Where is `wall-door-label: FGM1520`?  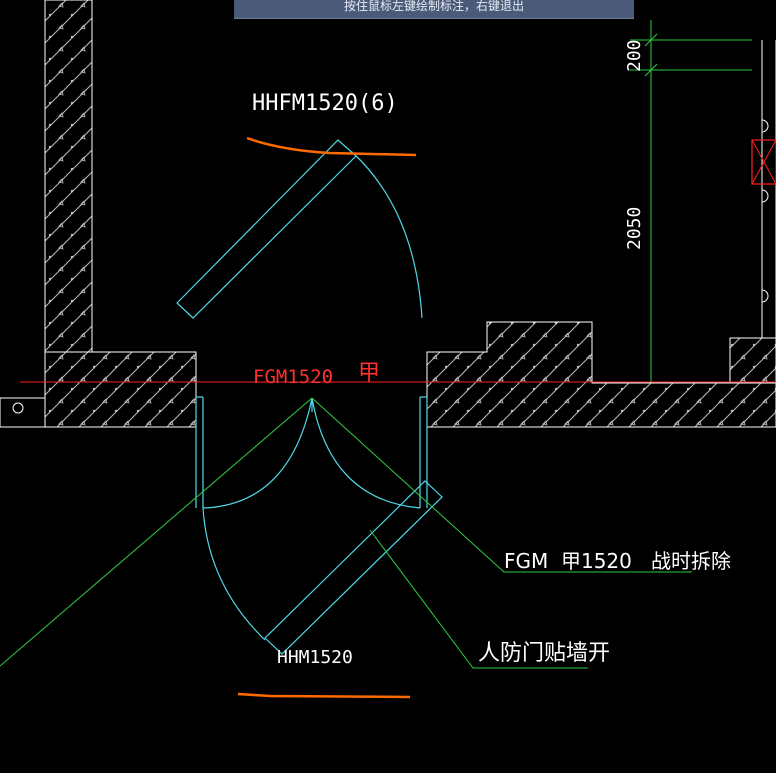
wall-door-label: FGM1520 is located at coordinates (293, 377).